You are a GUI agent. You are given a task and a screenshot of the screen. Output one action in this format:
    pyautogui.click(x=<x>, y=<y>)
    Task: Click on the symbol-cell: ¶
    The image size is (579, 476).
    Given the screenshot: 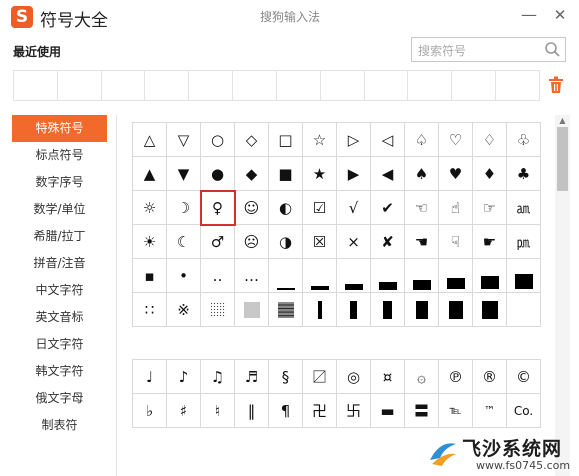 What is the action you would take?
    pyautogui.click(x=286, y=411)
    